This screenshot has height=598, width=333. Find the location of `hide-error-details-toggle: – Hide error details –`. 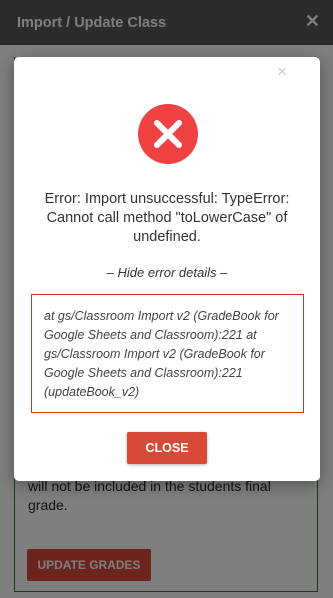

hide-error-details-toggle: – Hide error details – is located at coordinates (167, 272).